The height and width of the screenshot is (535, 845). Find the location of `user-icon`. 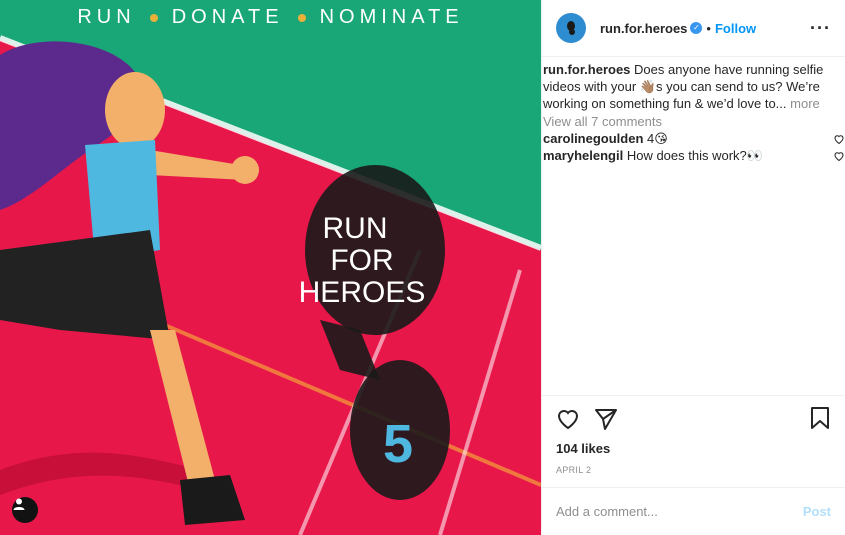

user-icon is located at coordinates (19, 504).